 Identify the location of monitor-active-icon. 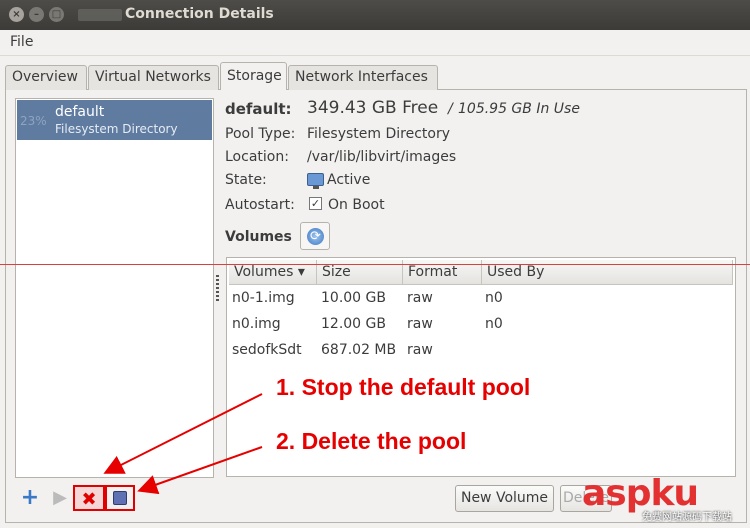
(315, 181).